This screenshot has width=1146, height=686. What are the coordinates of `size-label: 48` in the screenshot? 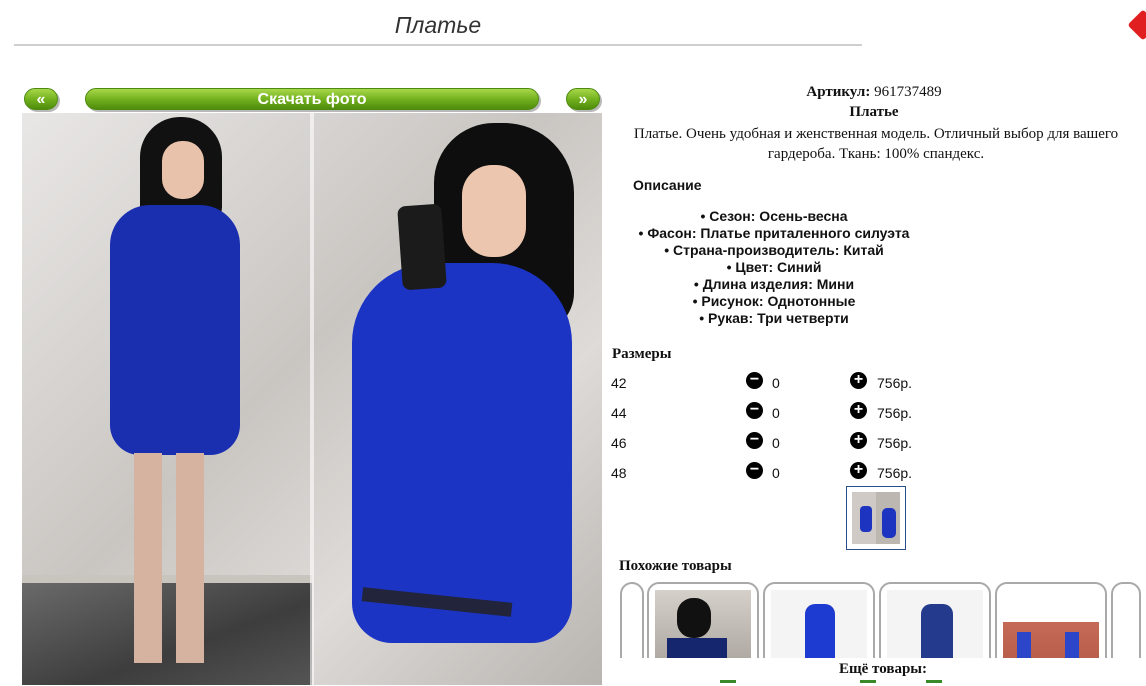 It's located at (619, 473).